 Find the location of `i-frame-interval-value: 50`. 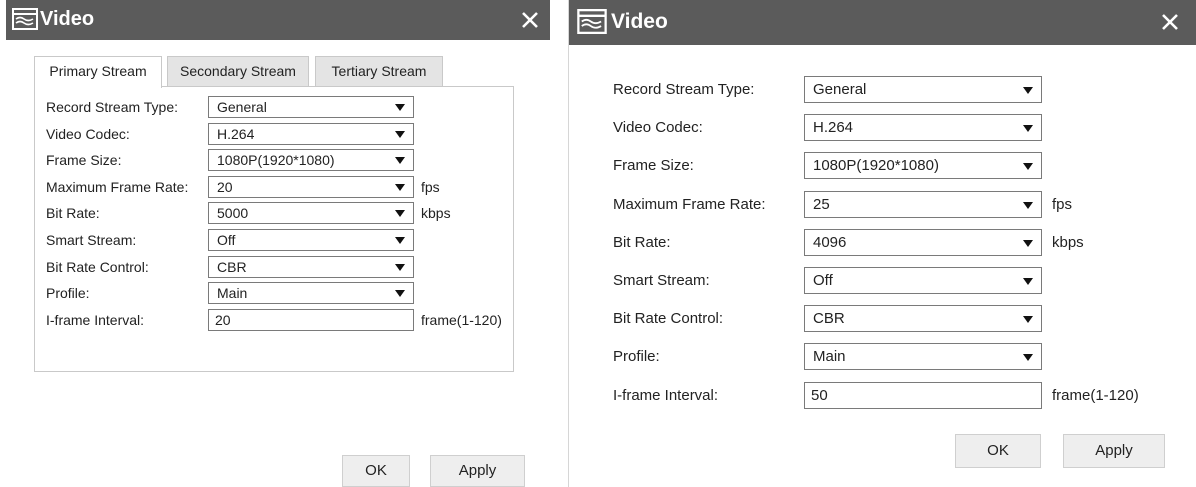

i-frame-interval-value: 50 is located at coordinates (819, 395).